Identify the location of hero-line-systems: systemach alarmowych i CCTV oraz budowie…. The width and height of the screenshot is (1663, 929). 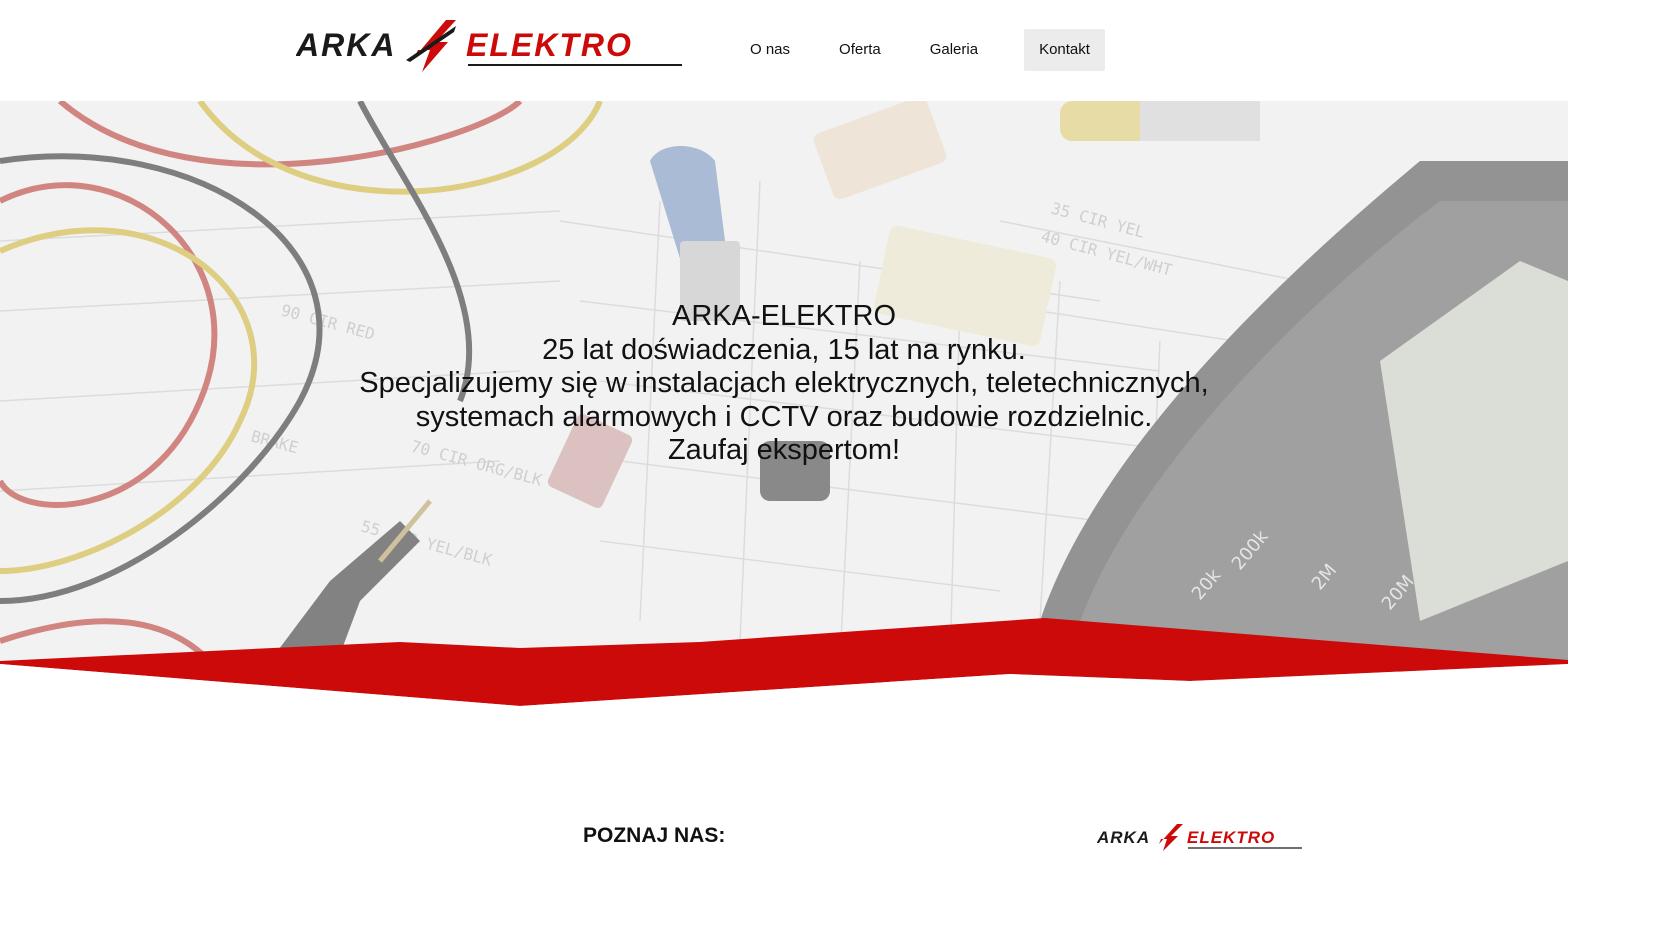
(784, 416).